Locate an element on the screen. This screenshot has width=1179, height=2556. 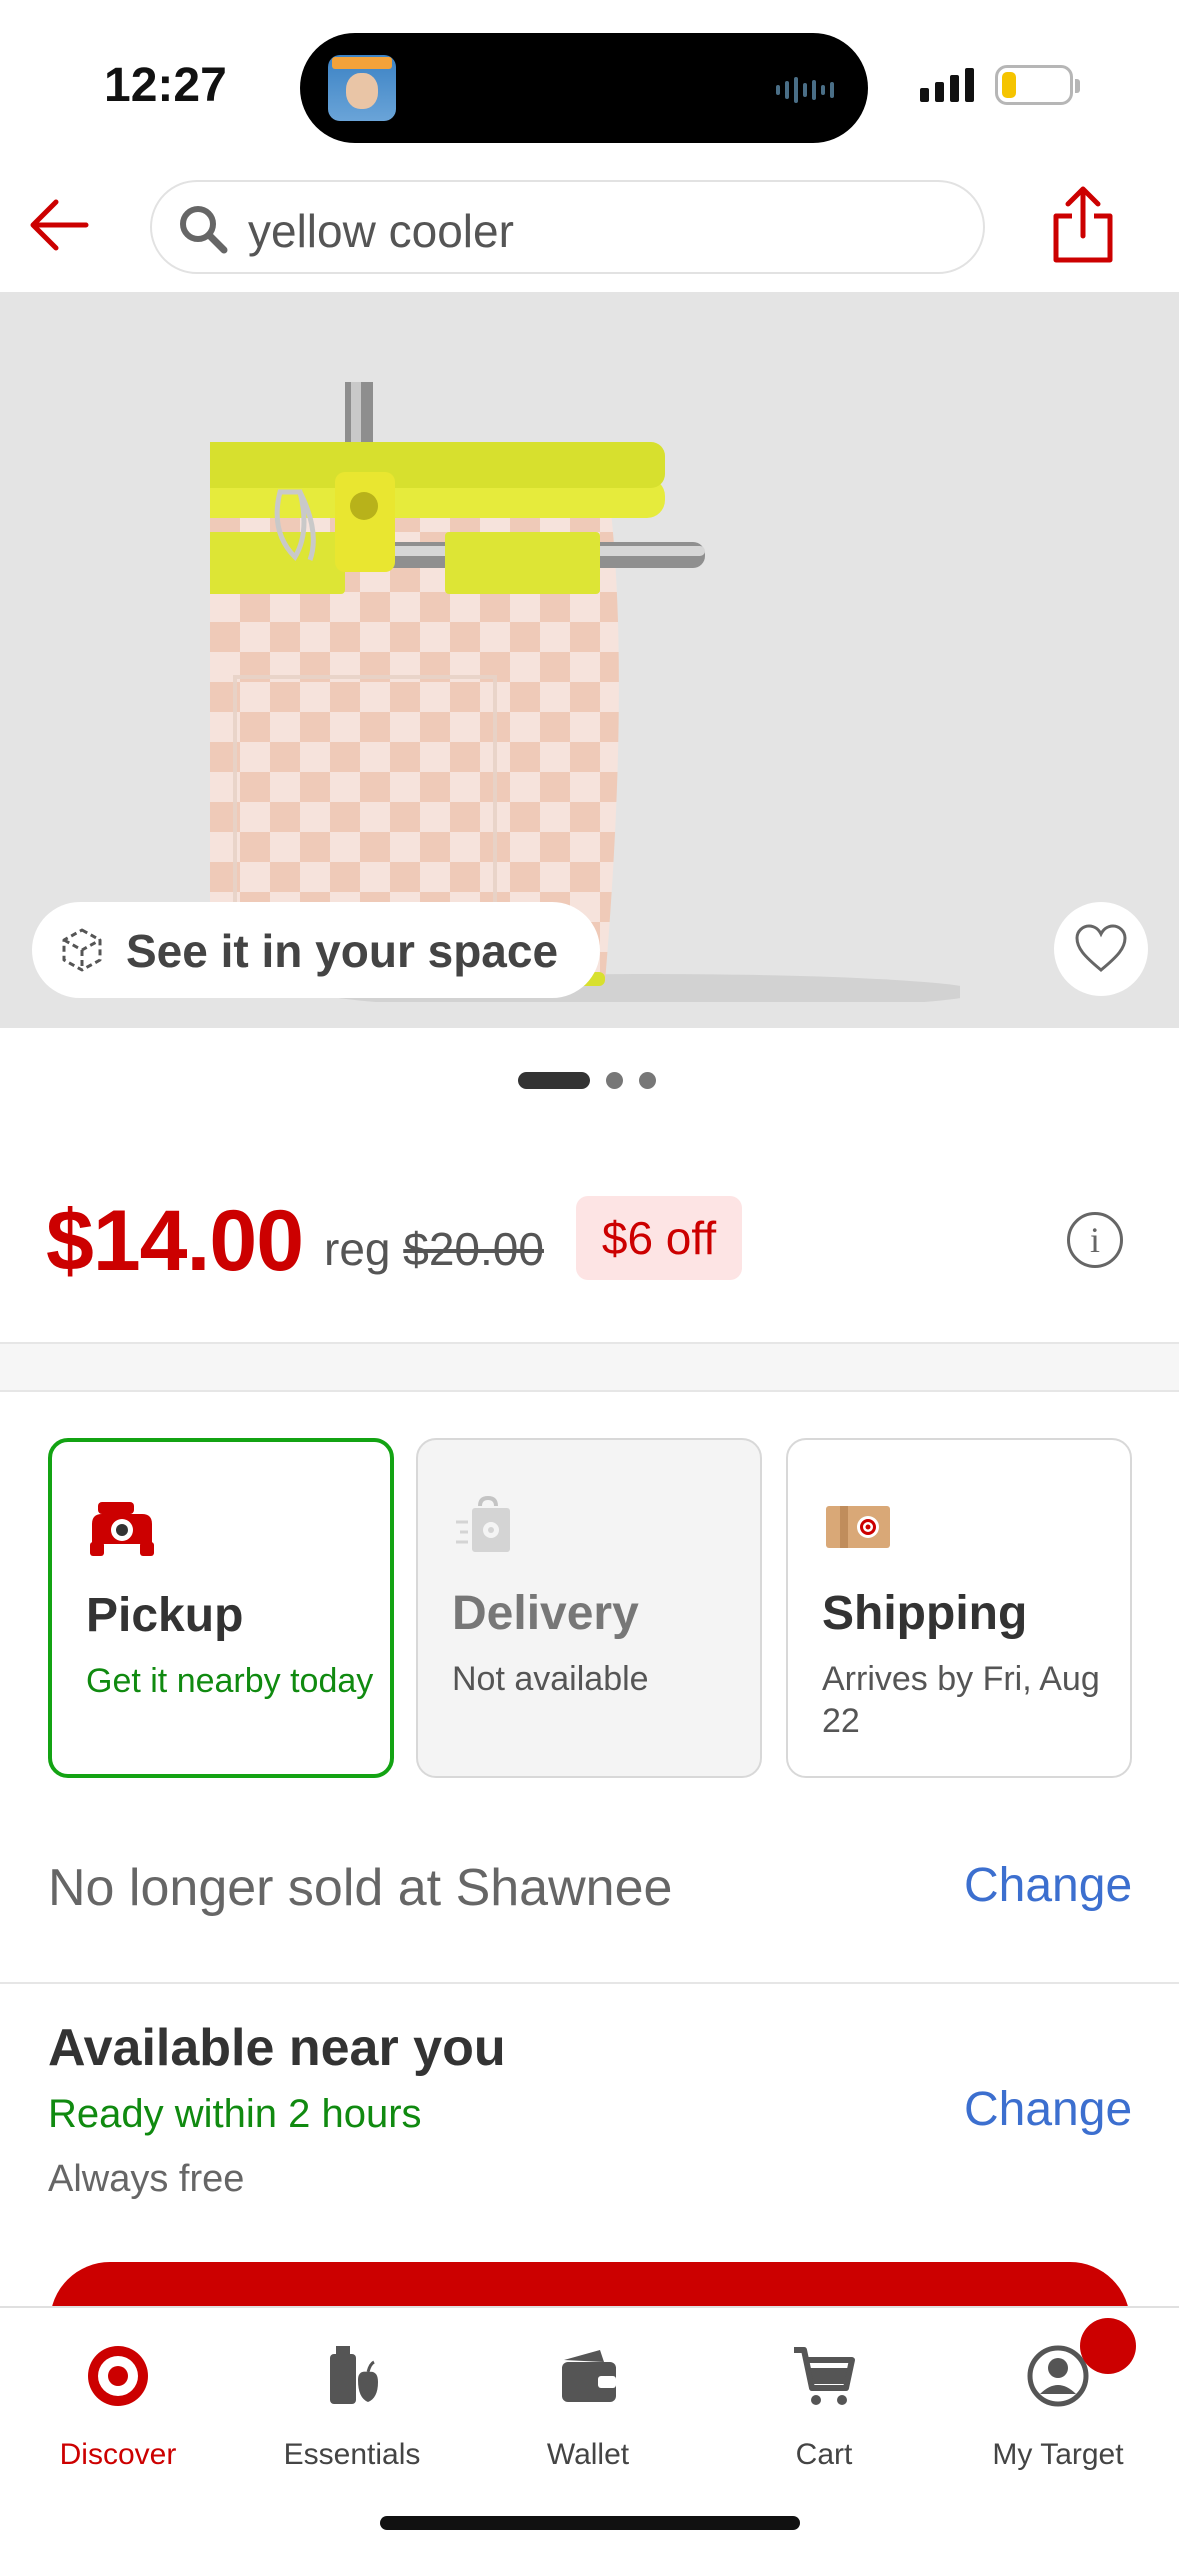
island-sticker-image is located at coordinates (362, 88).